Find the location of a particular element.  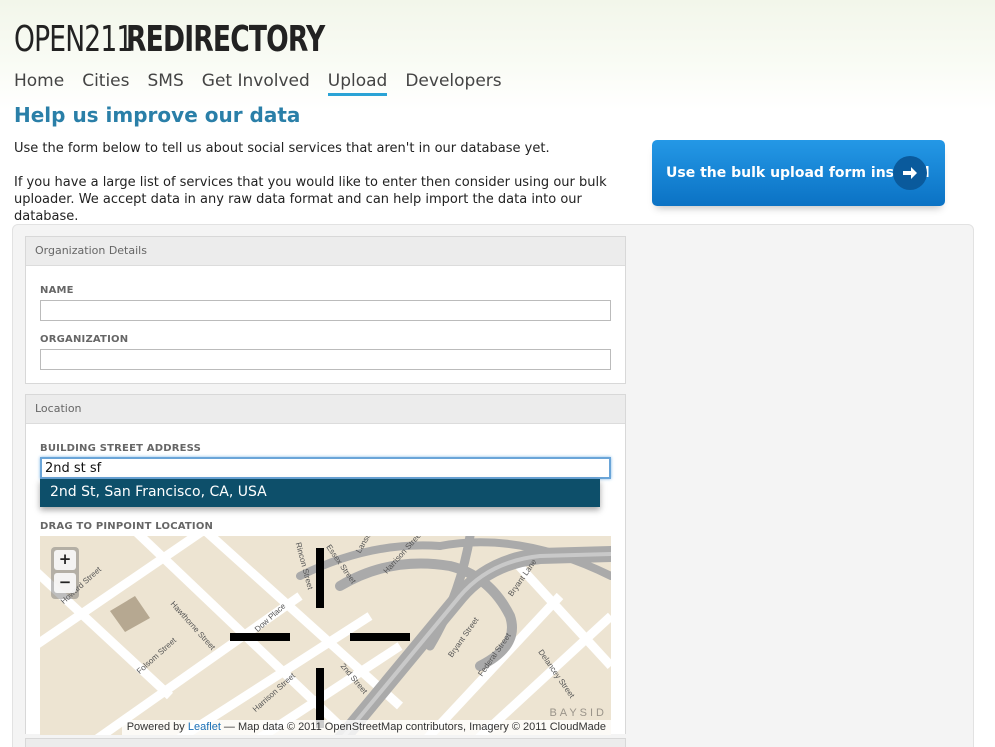

site-logo: OPEN211 REDIRECTORY is located at coordinates (191, 40).